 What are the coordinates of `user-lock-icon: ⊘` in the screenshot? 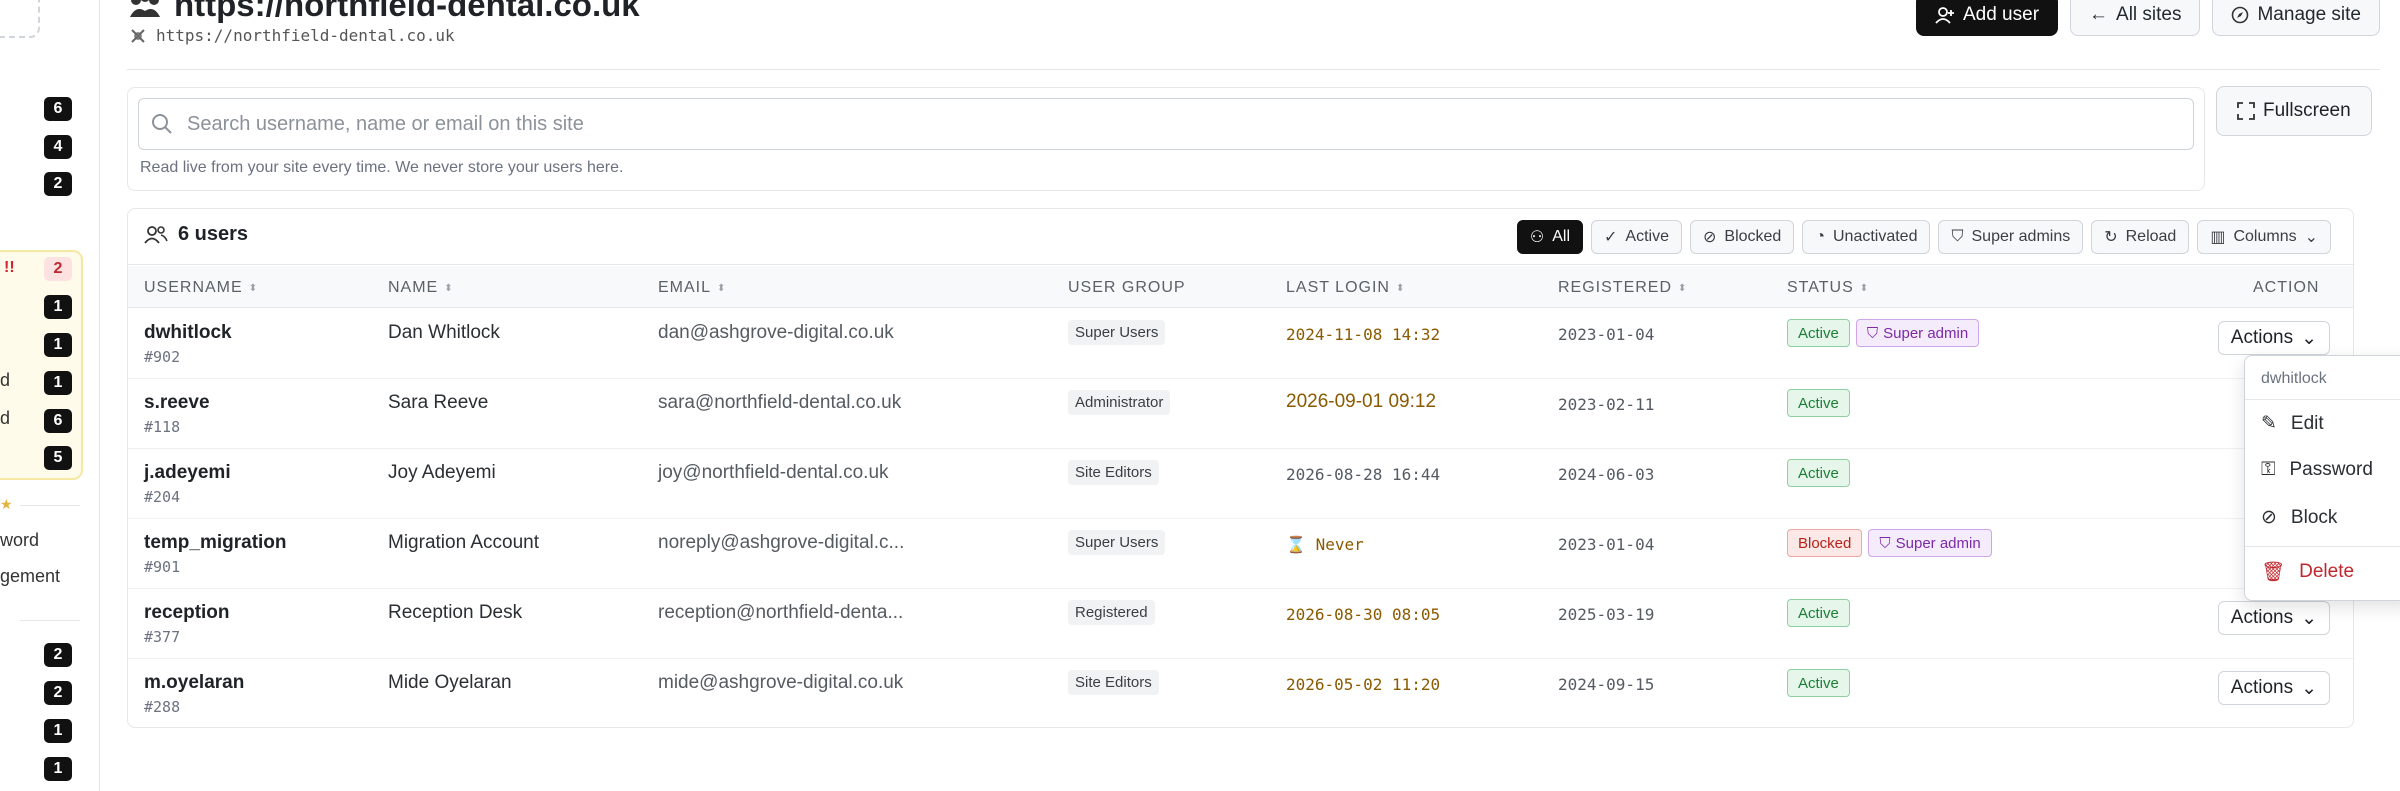 It's located at (2269, 517).